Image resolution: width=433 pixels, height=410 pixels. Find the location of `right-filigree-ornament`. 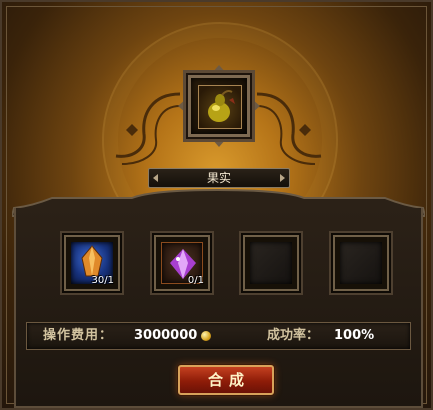

right-filigree-ornament is located at coordinates (289, 128).